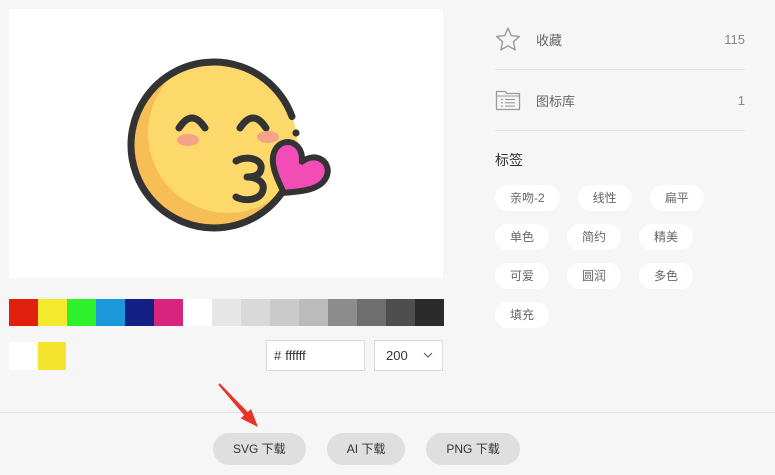 The height and width of the screenshot is (475, 775). Describe the element at coordinates (741, 100) in the screenshot. I see `icon-library-count: 1` at that location.